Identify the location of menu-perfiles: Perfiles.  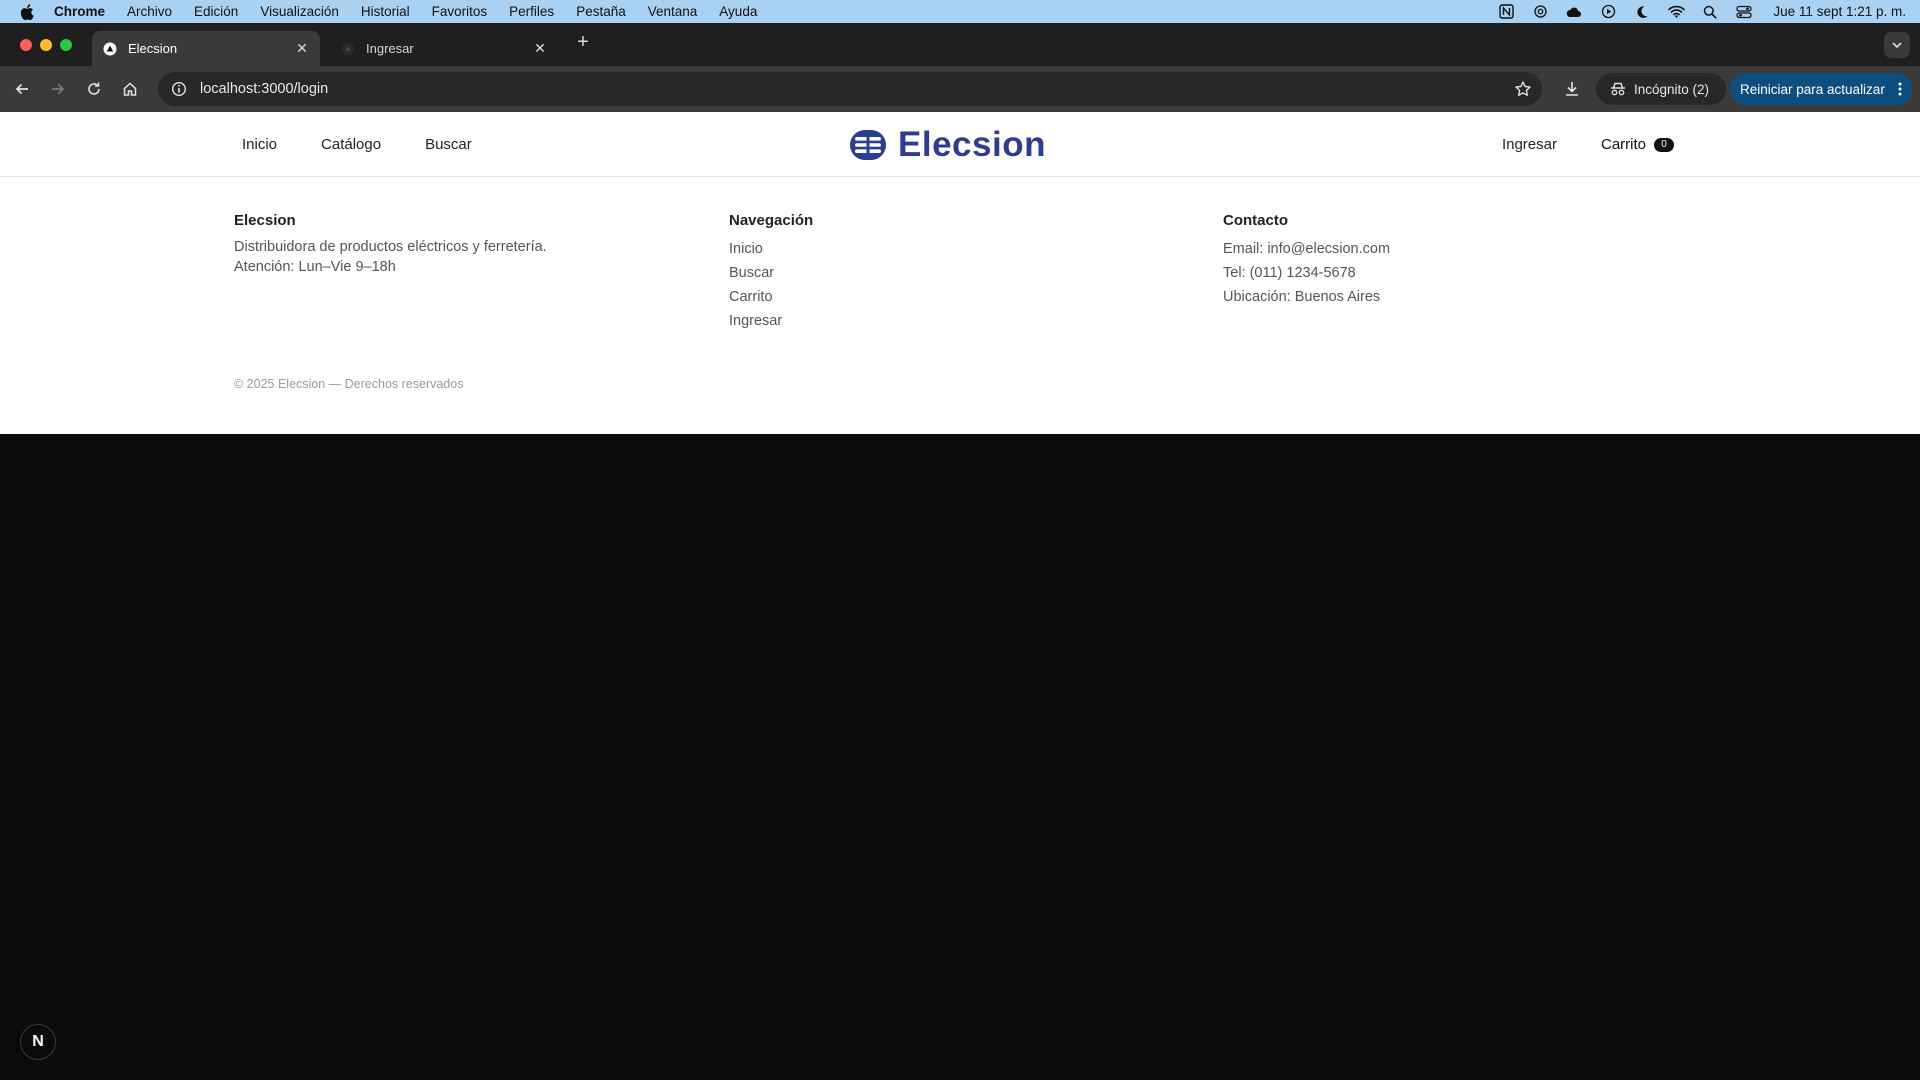
(531, 11).